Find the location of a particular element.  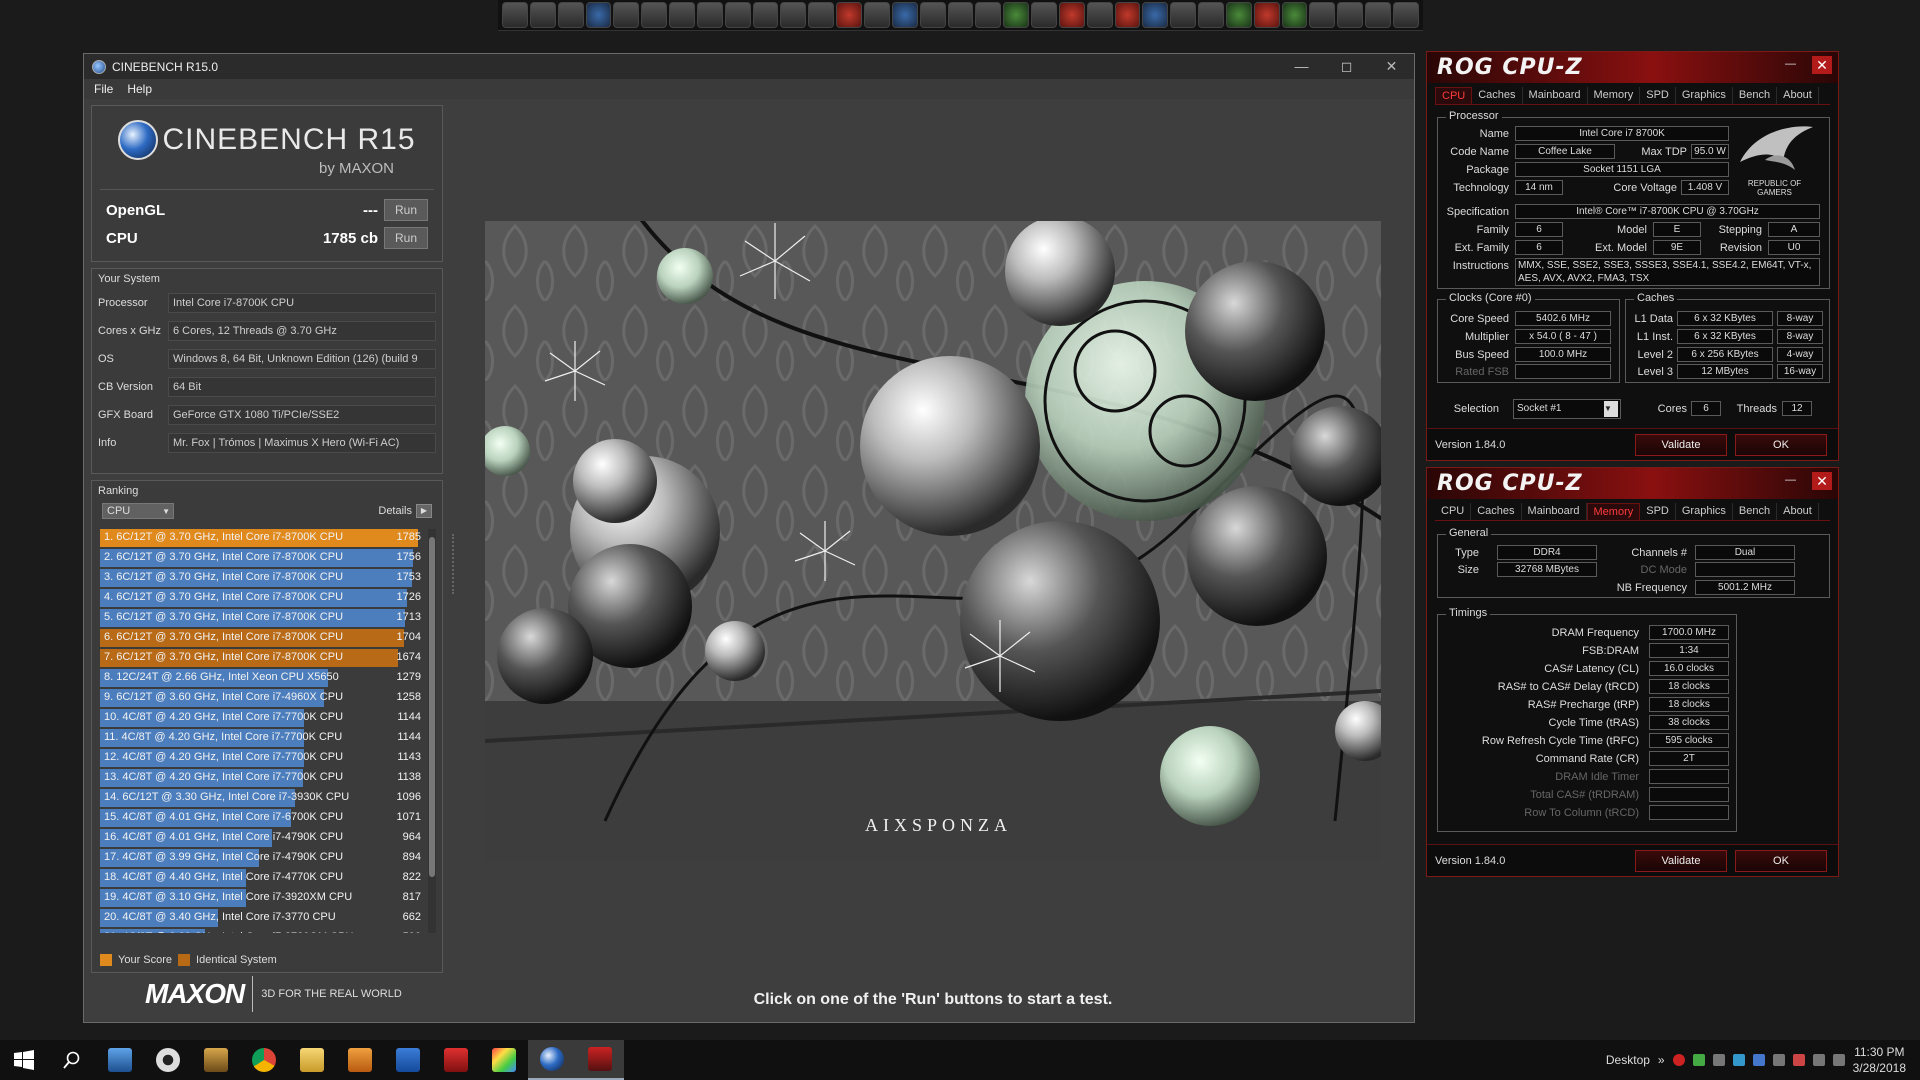

tray-usb-icon is located at coordinates (1718, 1060).